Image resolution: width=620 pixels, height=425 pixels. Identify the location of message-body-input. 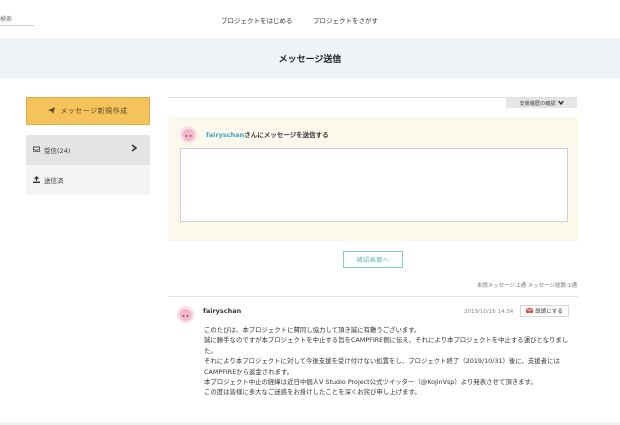
(374, 185).